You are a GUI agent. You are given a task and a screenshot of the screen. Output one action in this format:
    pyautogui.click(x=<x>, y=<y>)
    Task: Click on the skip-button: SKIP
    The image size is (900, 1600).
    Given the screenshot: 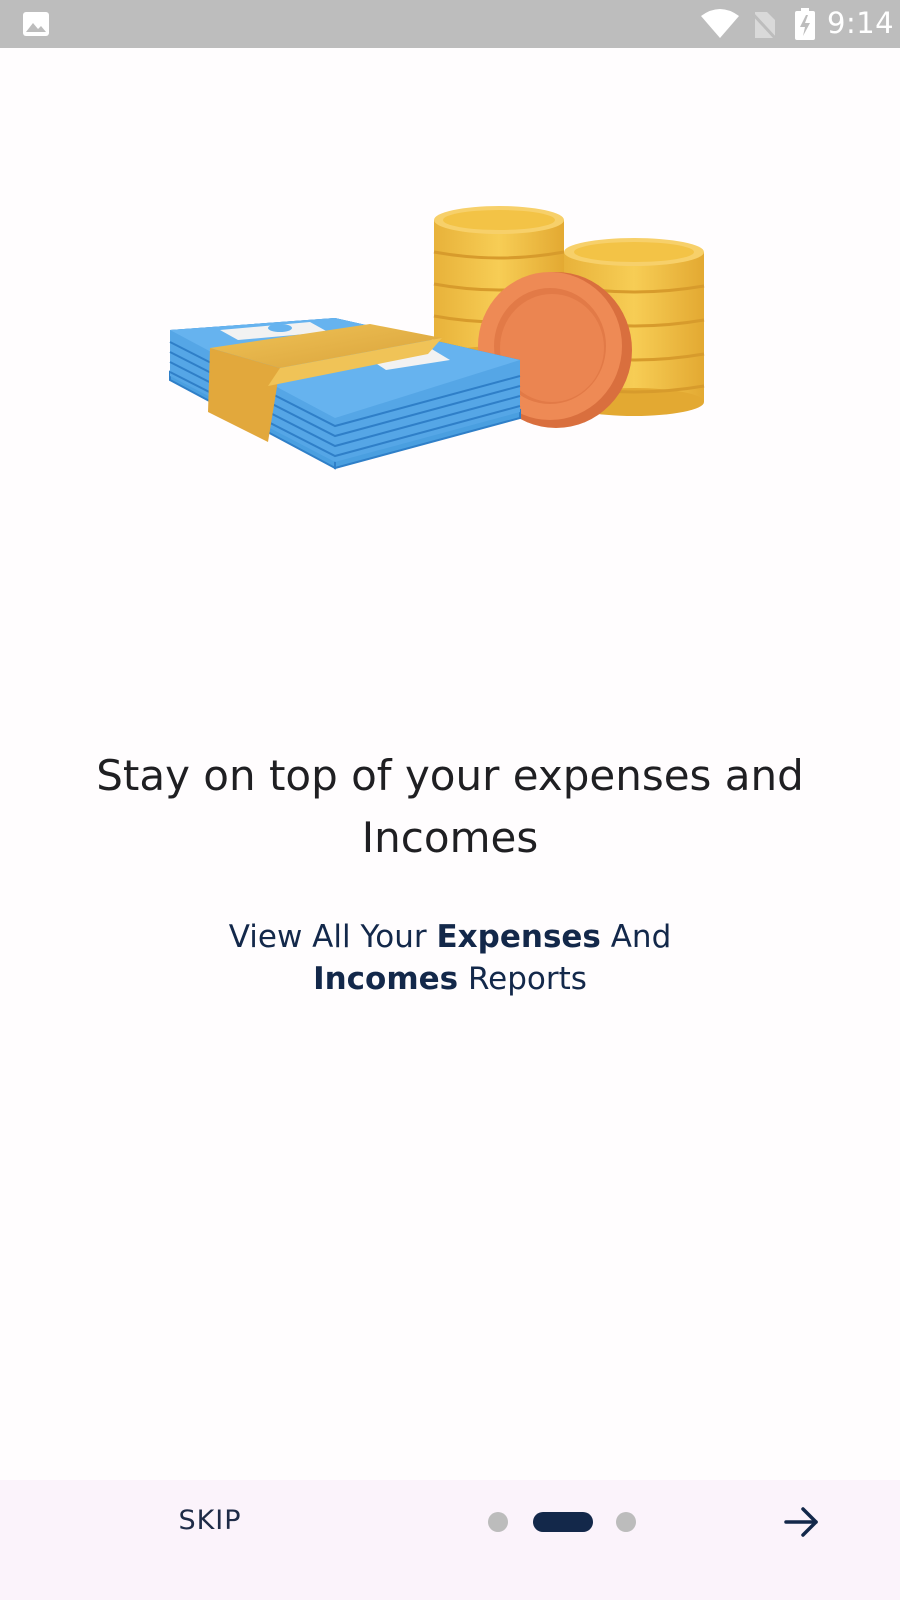 What is the action you would take?
    pyautogui.click(x=210, y=1520)
    